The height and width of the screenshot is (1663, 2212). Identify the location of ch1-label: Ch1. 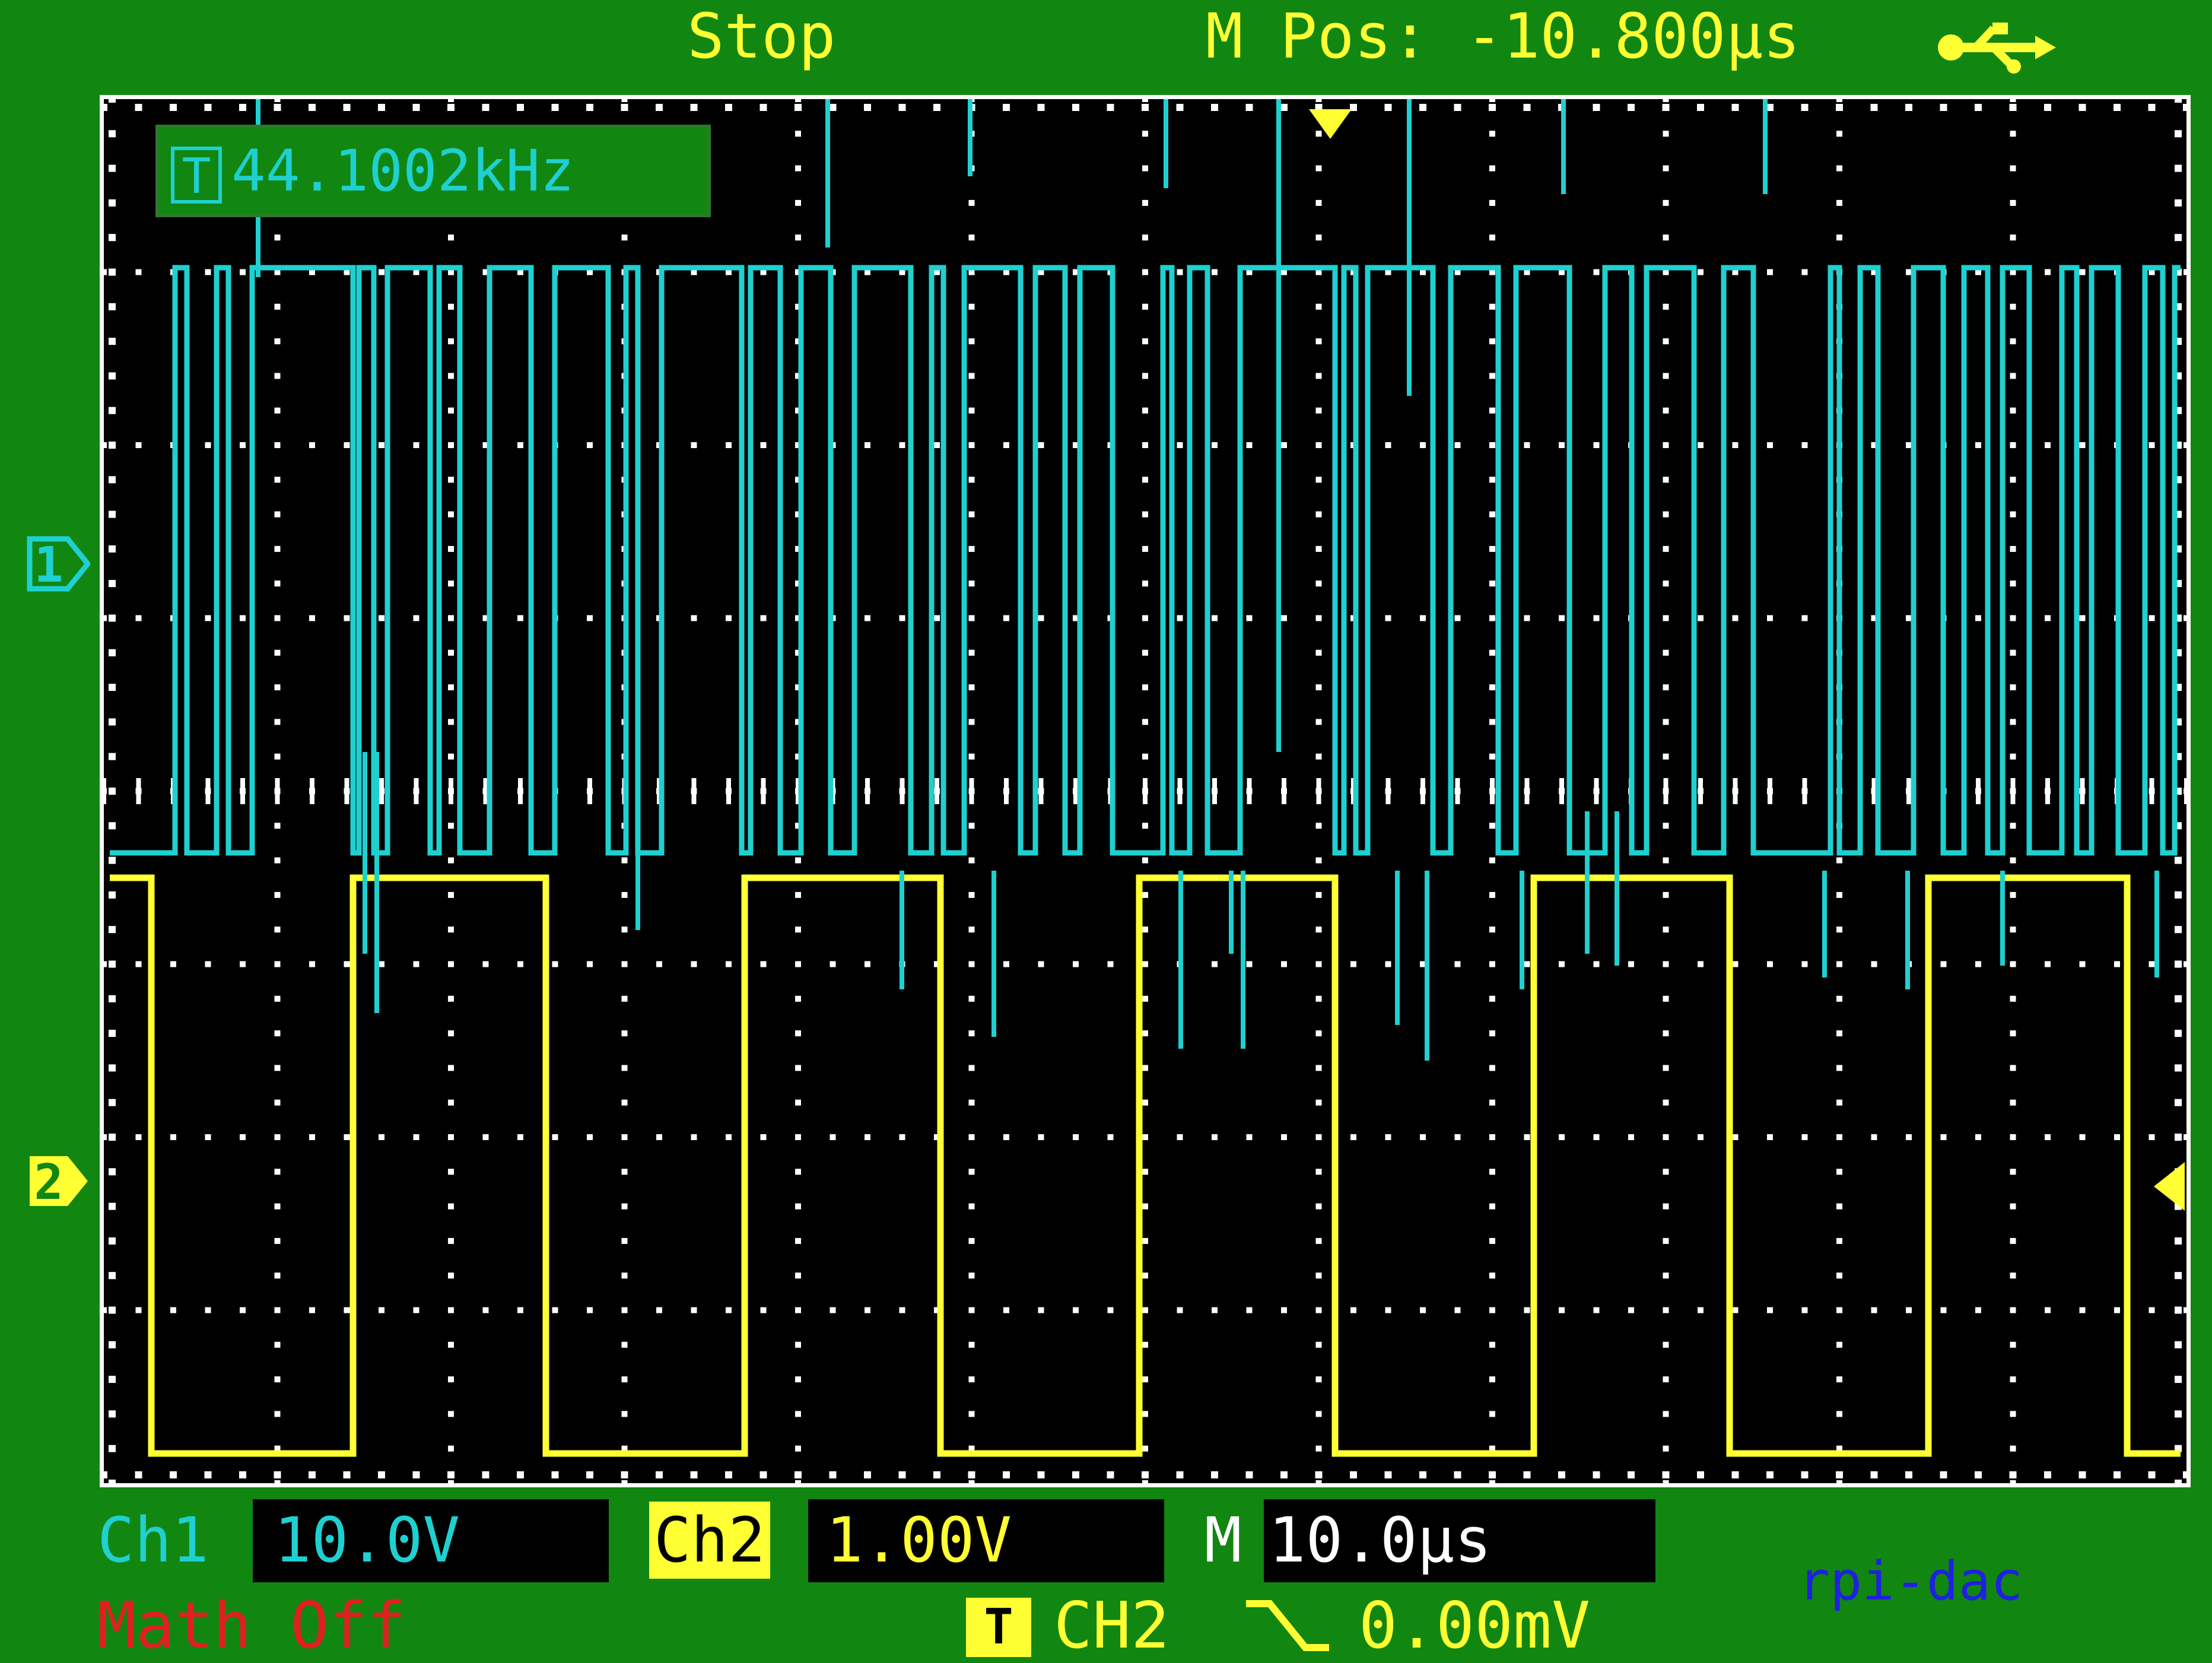
(153, 1540).